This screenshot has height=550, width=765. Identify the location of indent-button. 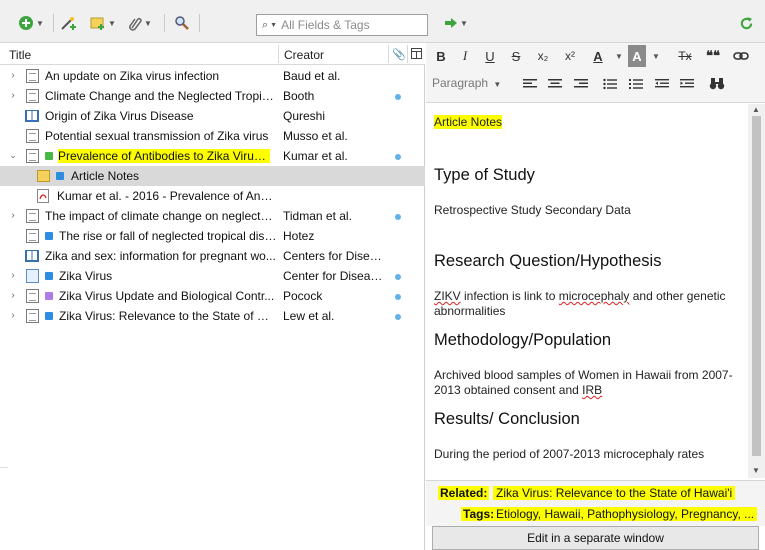
(687, 84).